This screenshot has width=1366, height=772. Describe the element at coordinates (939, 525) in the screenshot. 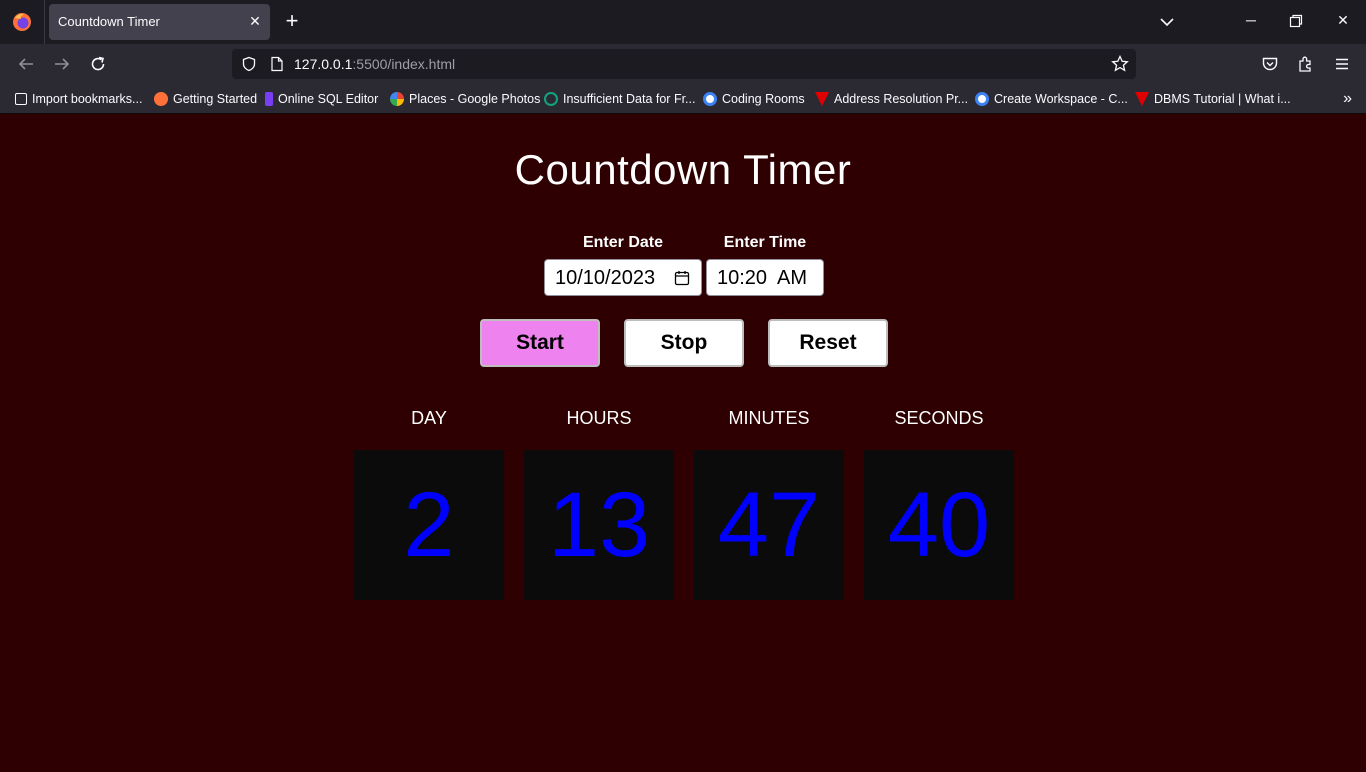

I see `seconds-value: 40` at that location.